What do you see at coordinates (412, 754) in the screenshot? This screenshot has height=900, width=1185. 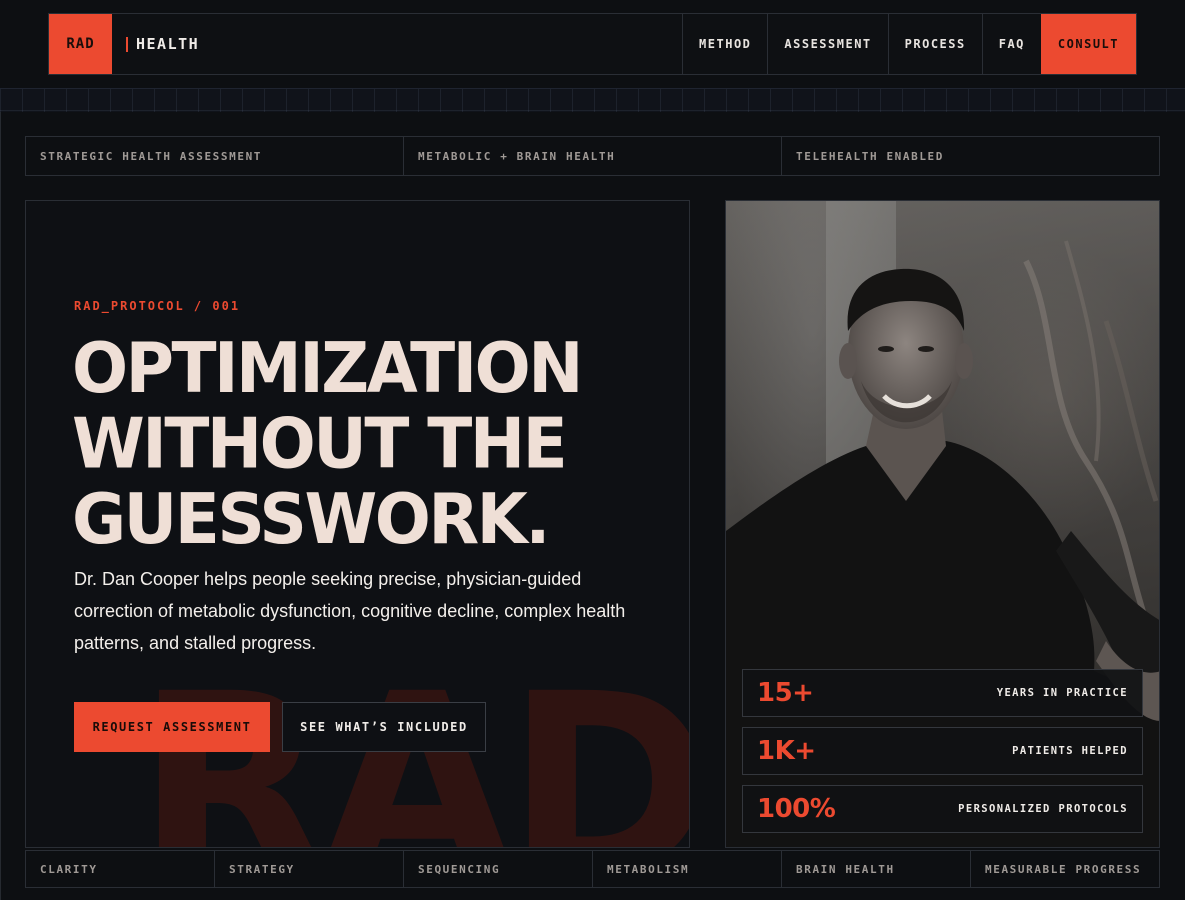 I see `watermark-text: RAD` at bounding box center [412, 754].